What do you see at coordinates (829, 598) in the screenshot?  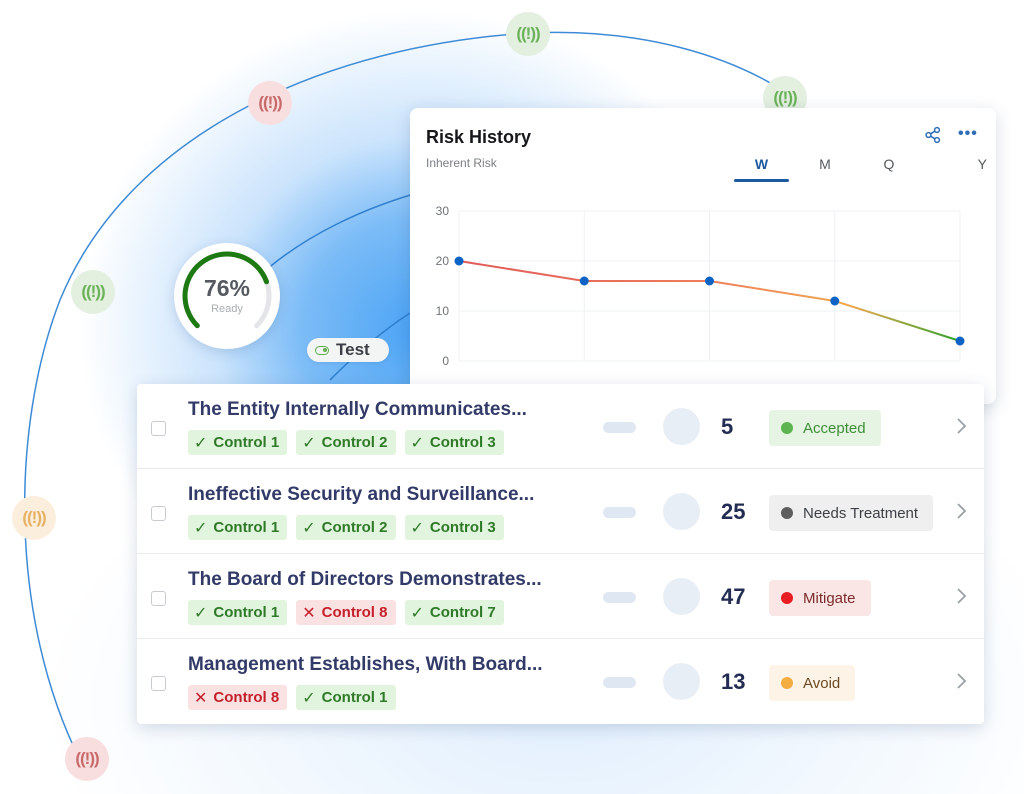 I see `status-label: Mitigate` at bounding box center [829, 598].